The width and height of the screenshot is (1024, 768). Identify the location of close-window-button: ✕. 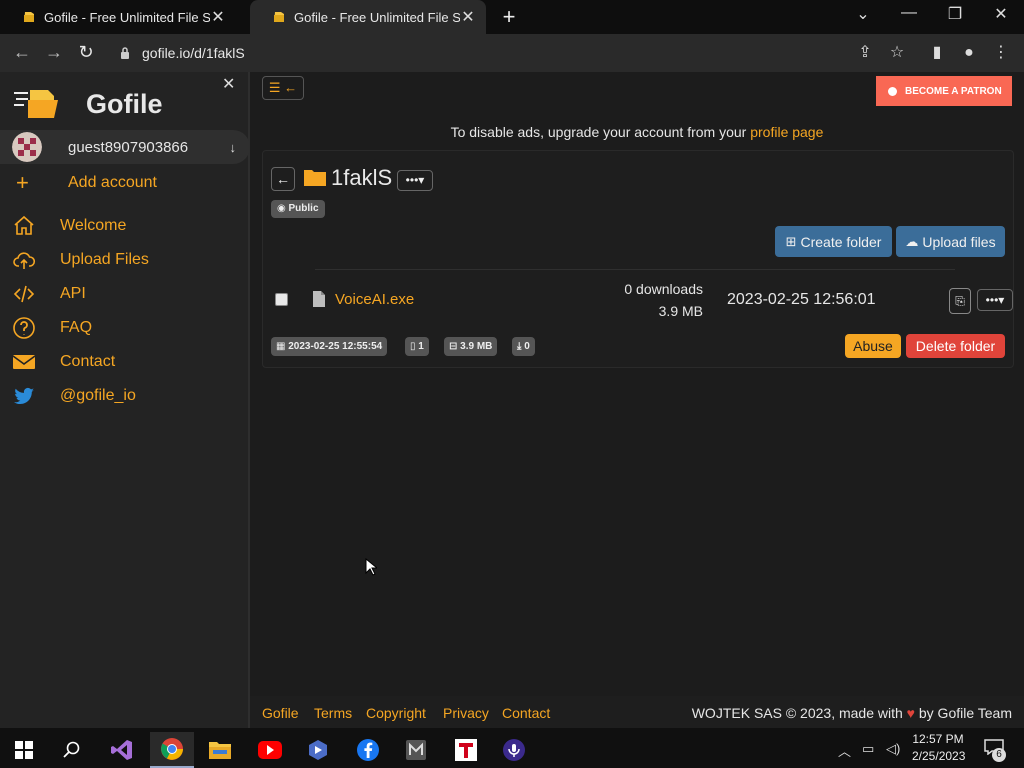
(1001, 14).